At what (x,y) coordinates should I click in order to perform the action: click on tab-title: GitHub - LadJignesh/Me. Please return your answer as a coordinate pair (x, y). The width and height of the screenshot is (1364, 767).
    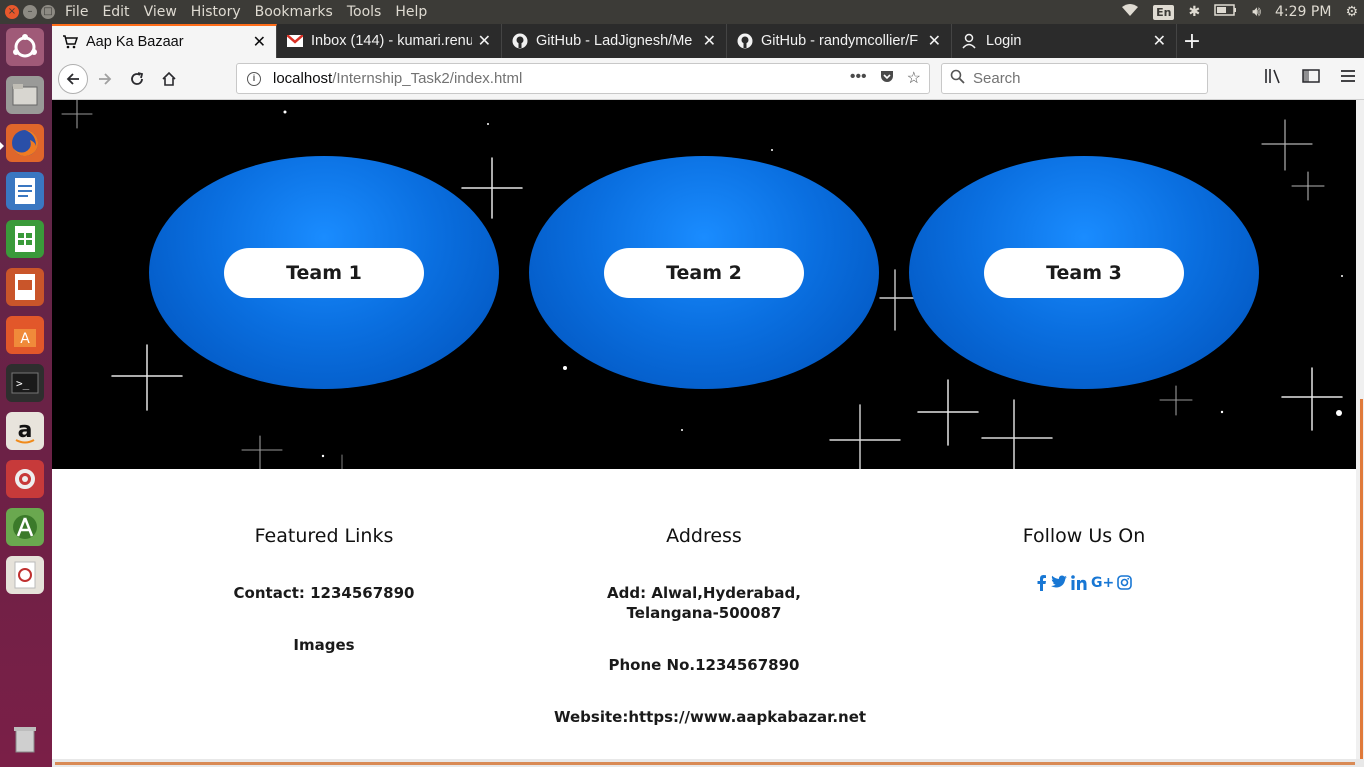
    Looking at the image, I should click on (614, 41).